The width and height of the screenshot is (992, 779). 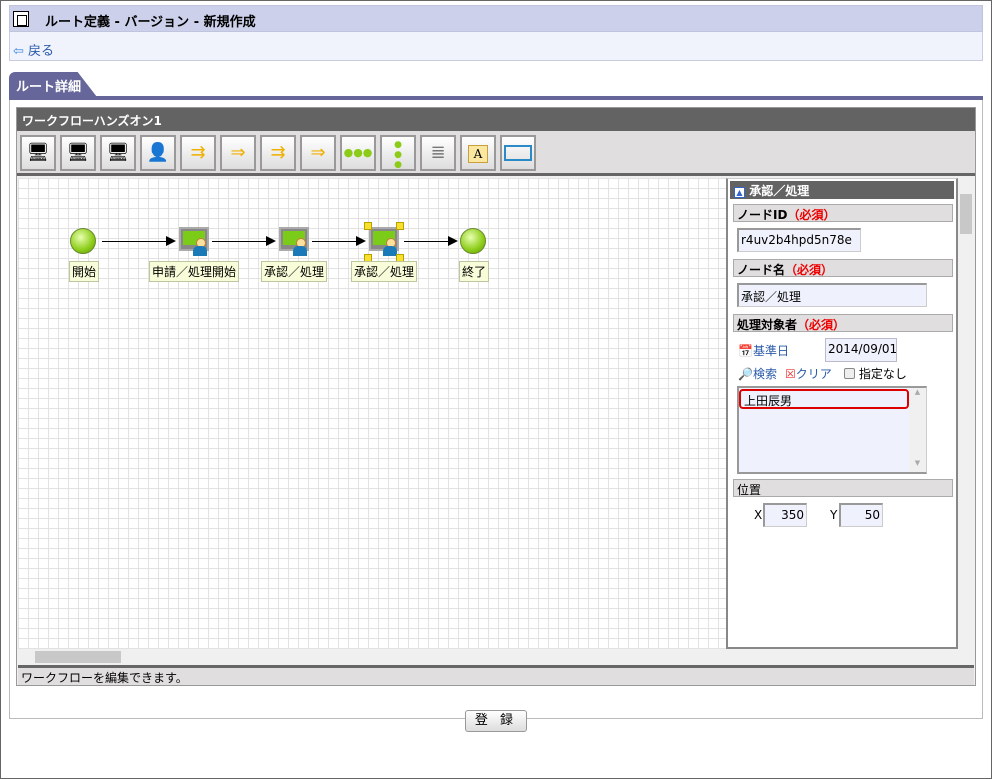 What do you see at coordinates (832, 430) in the screenshot?
I see `target-list: 上田辰男 ▲ ▼` at bounding box center [832, 430].